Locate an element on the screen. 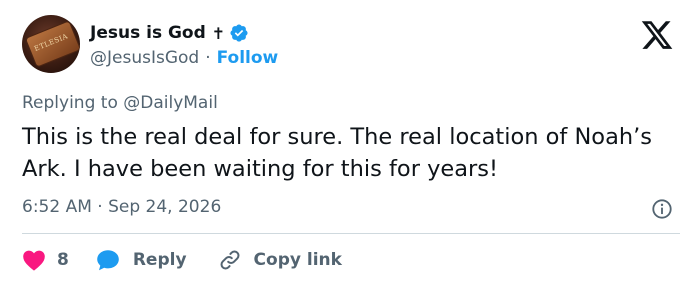  action-bar: 8 Reply Copy link is located at coordinates (182, 260).